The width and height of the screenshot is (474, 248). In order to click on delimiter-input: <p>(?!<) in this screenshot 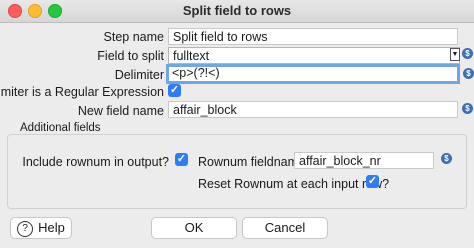, I will do `click(313, 74)`.